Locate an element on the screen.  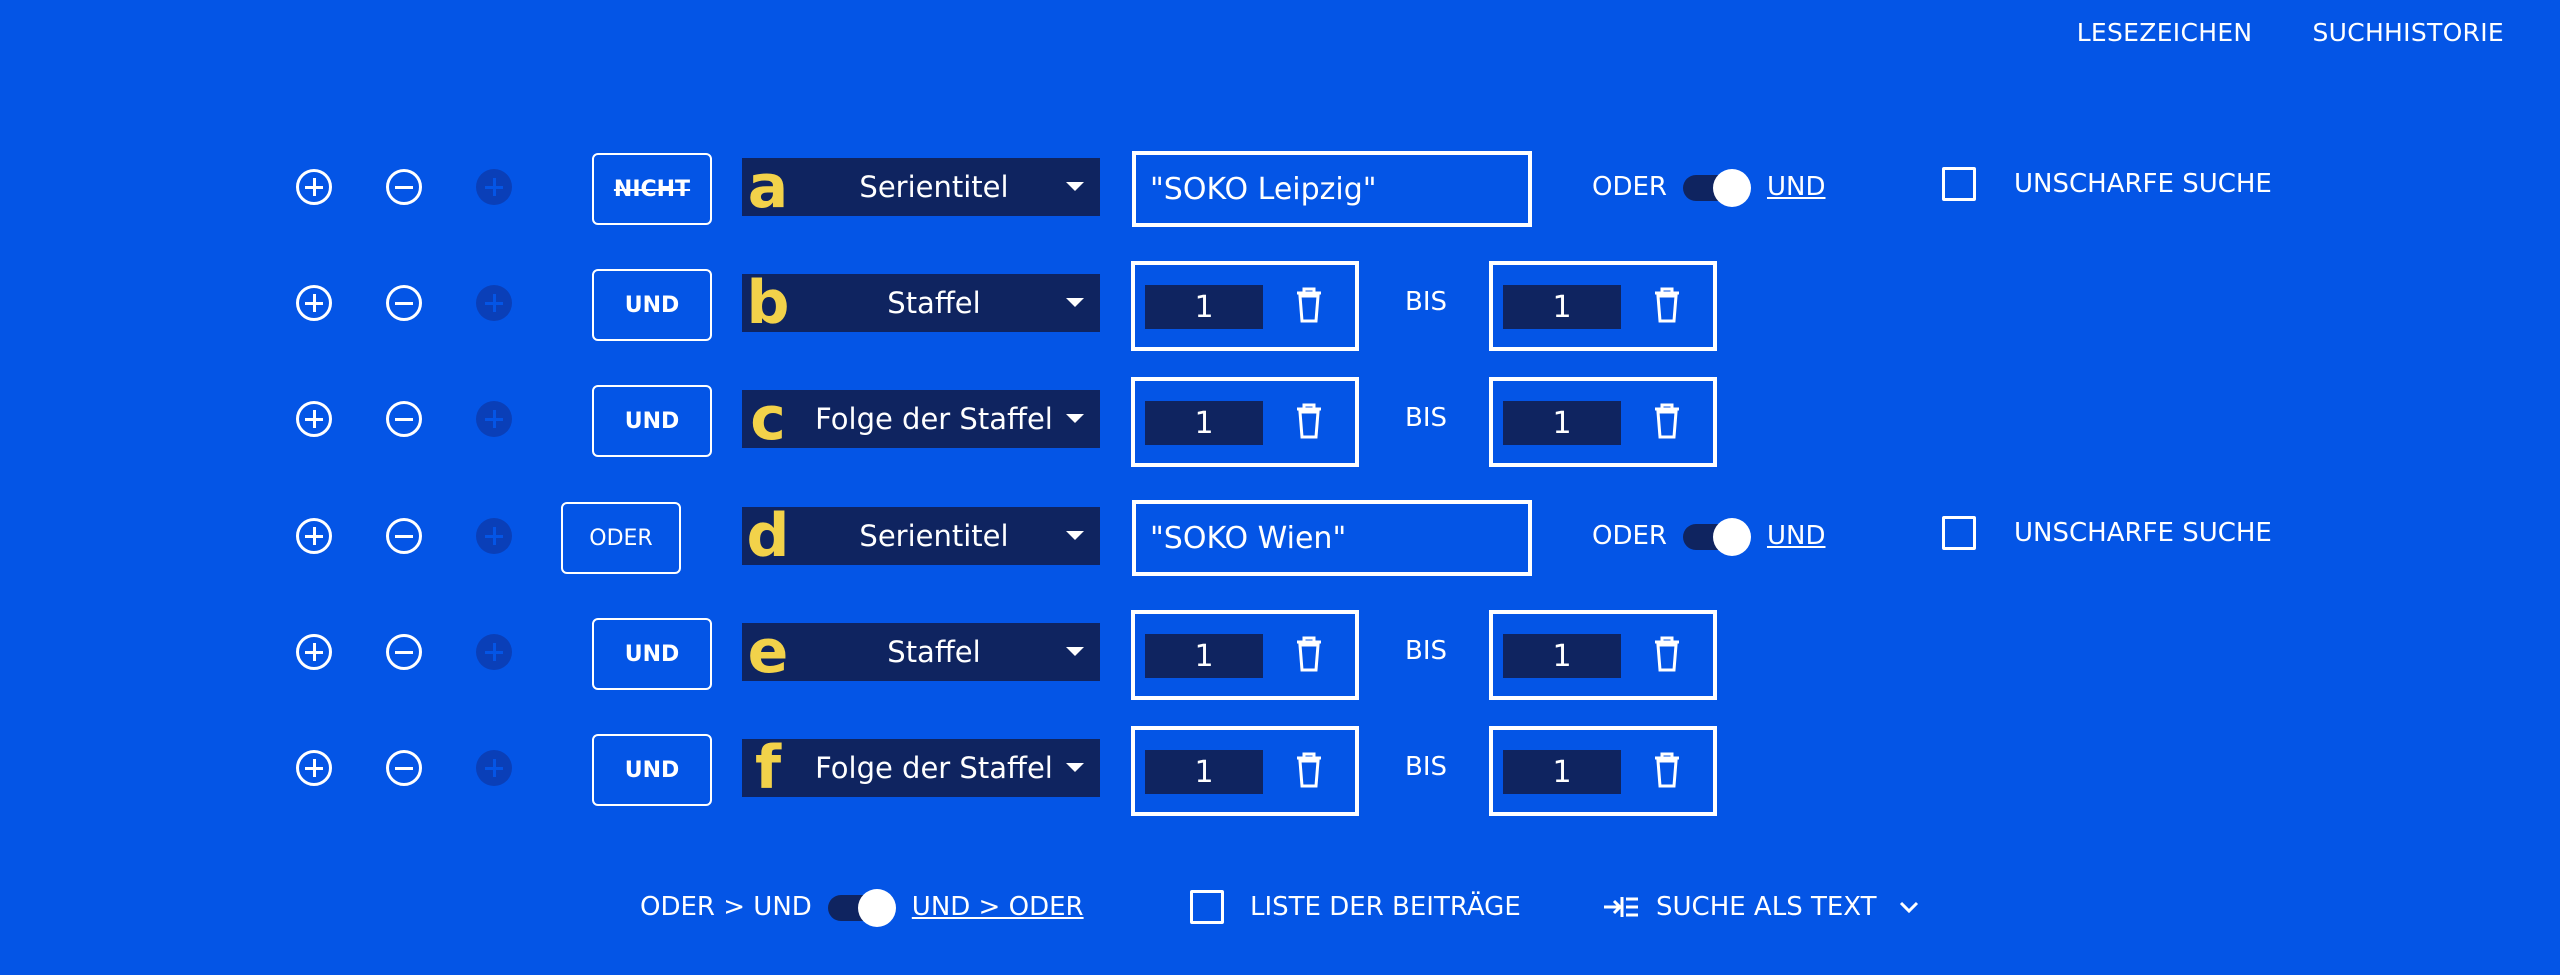
row-letter: f is located at coordinates (768, 768).